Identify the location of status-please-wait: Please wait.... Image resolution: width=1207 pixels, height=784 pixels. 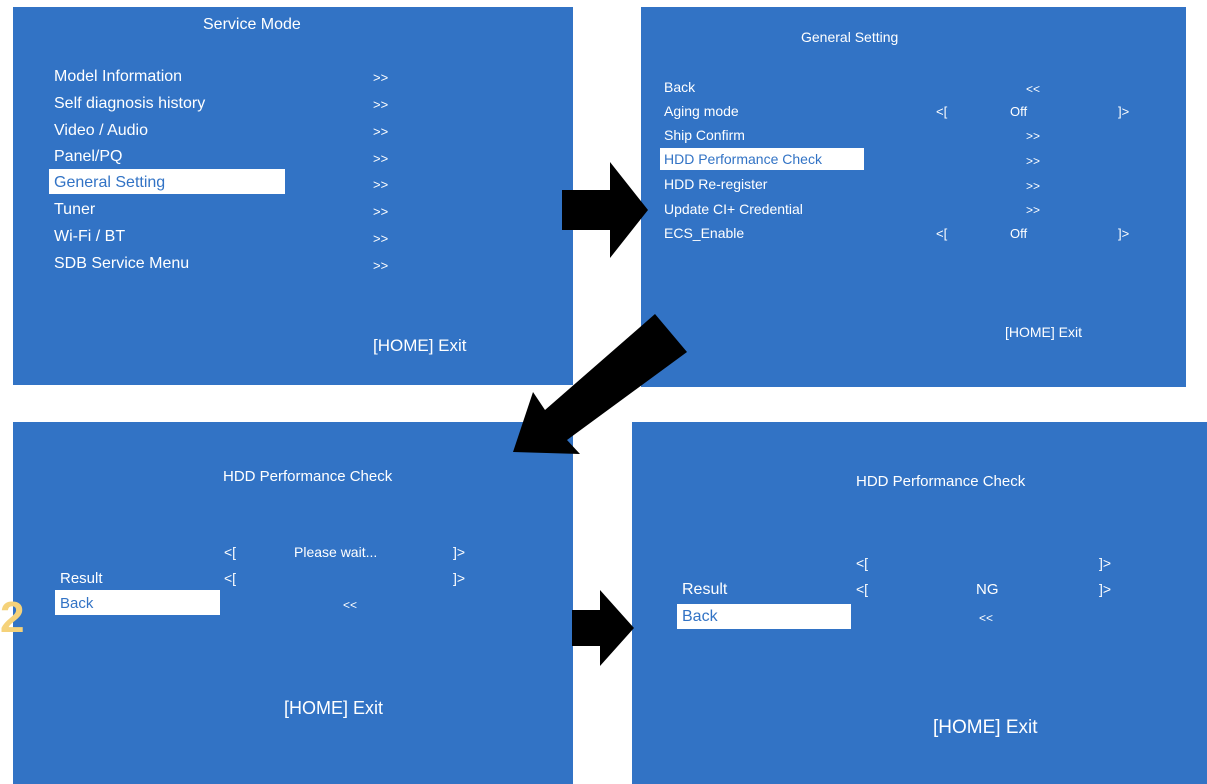
(336, 552).